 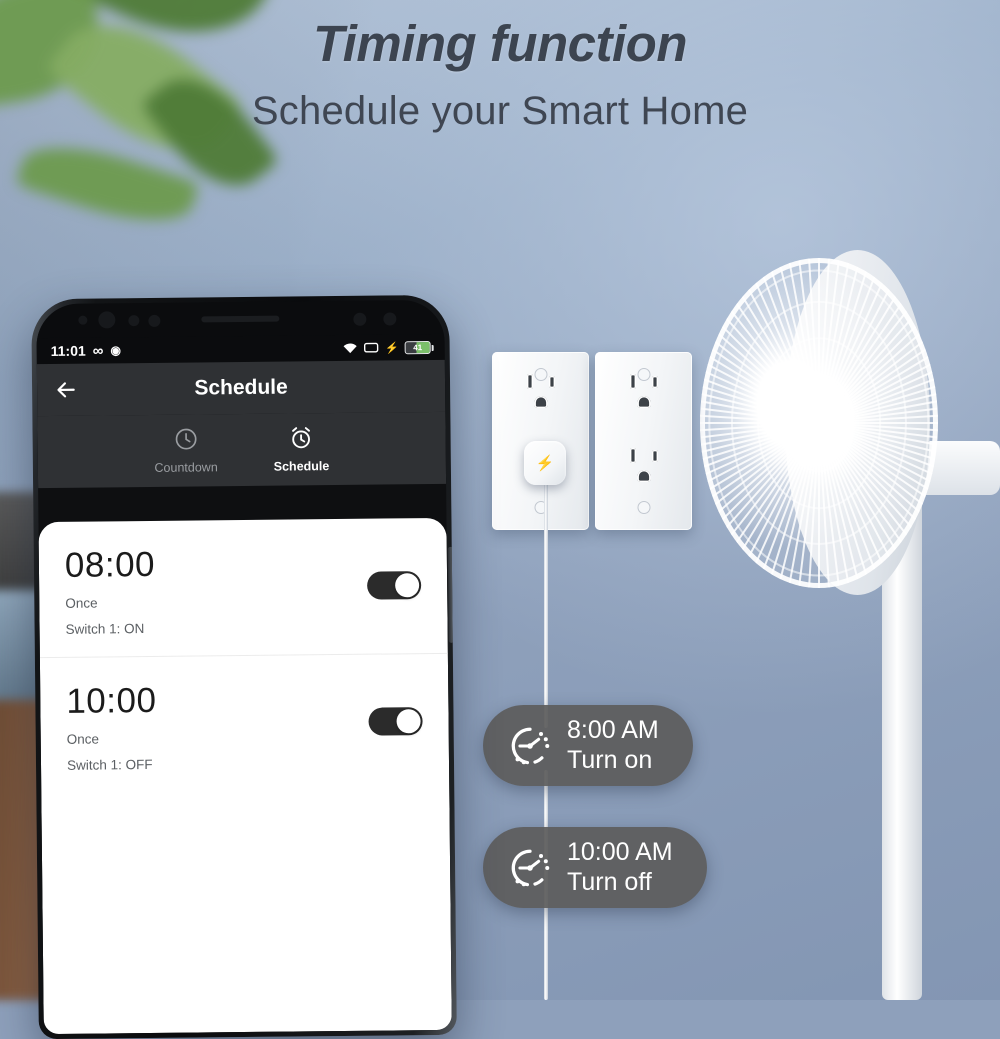 What do you see at coordinates (301, 438) in the screenshot?
I see `alarm-clock-icon` at bounding box center [301, 438].